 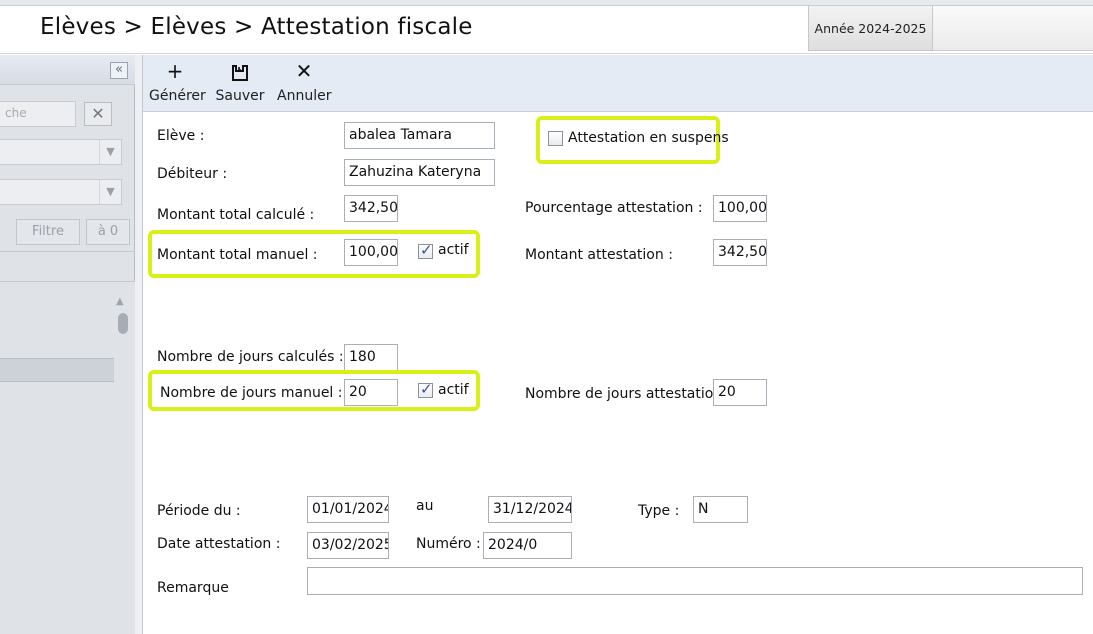 What do you see at coordinates (720, 509) in the screenshot?
I see `type-field: N` at bounding box center [720, 509].